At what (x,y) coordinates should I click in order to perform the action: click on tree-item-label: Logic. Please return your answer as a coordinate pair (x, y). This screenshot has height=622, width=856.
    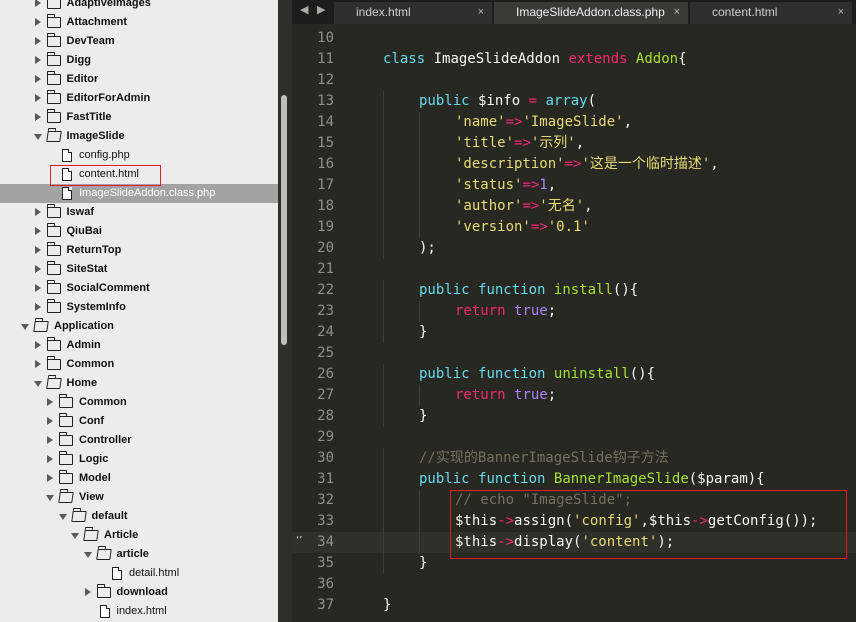
    Looking at the image, I should click on (94, 459).